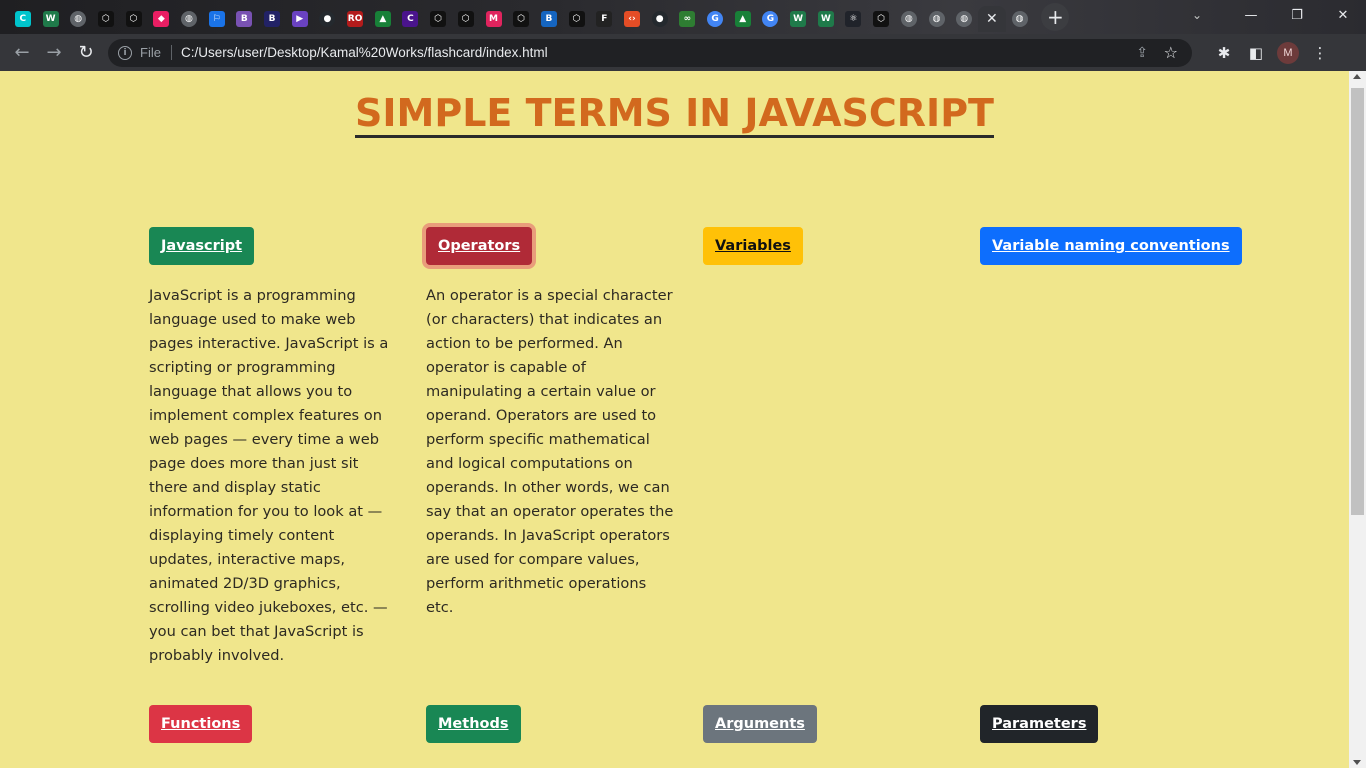  I want to click on operators-button: Operators, so click(479, 246).